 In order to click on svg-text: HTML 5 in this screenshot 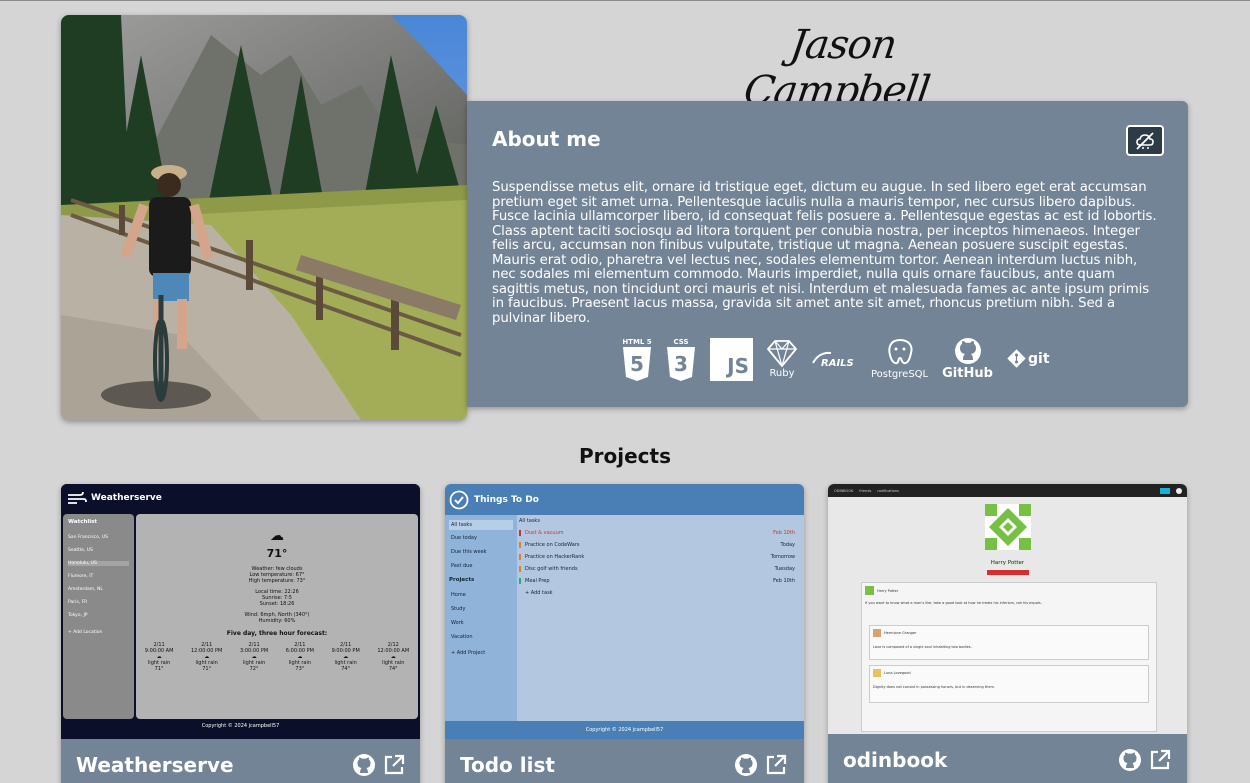, I will do `click(636, 342)`.